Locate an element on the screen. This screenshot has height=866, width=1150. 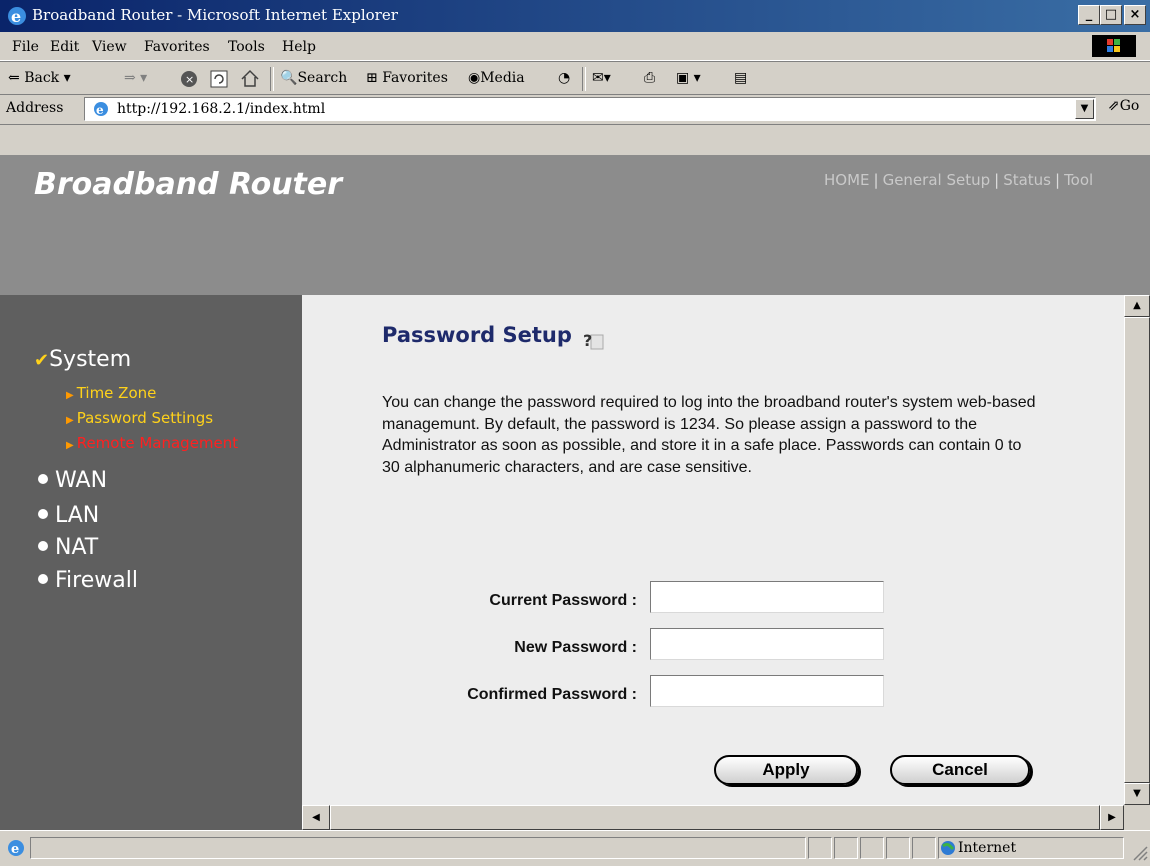
globe-icon is located at coordinates (948, 848).